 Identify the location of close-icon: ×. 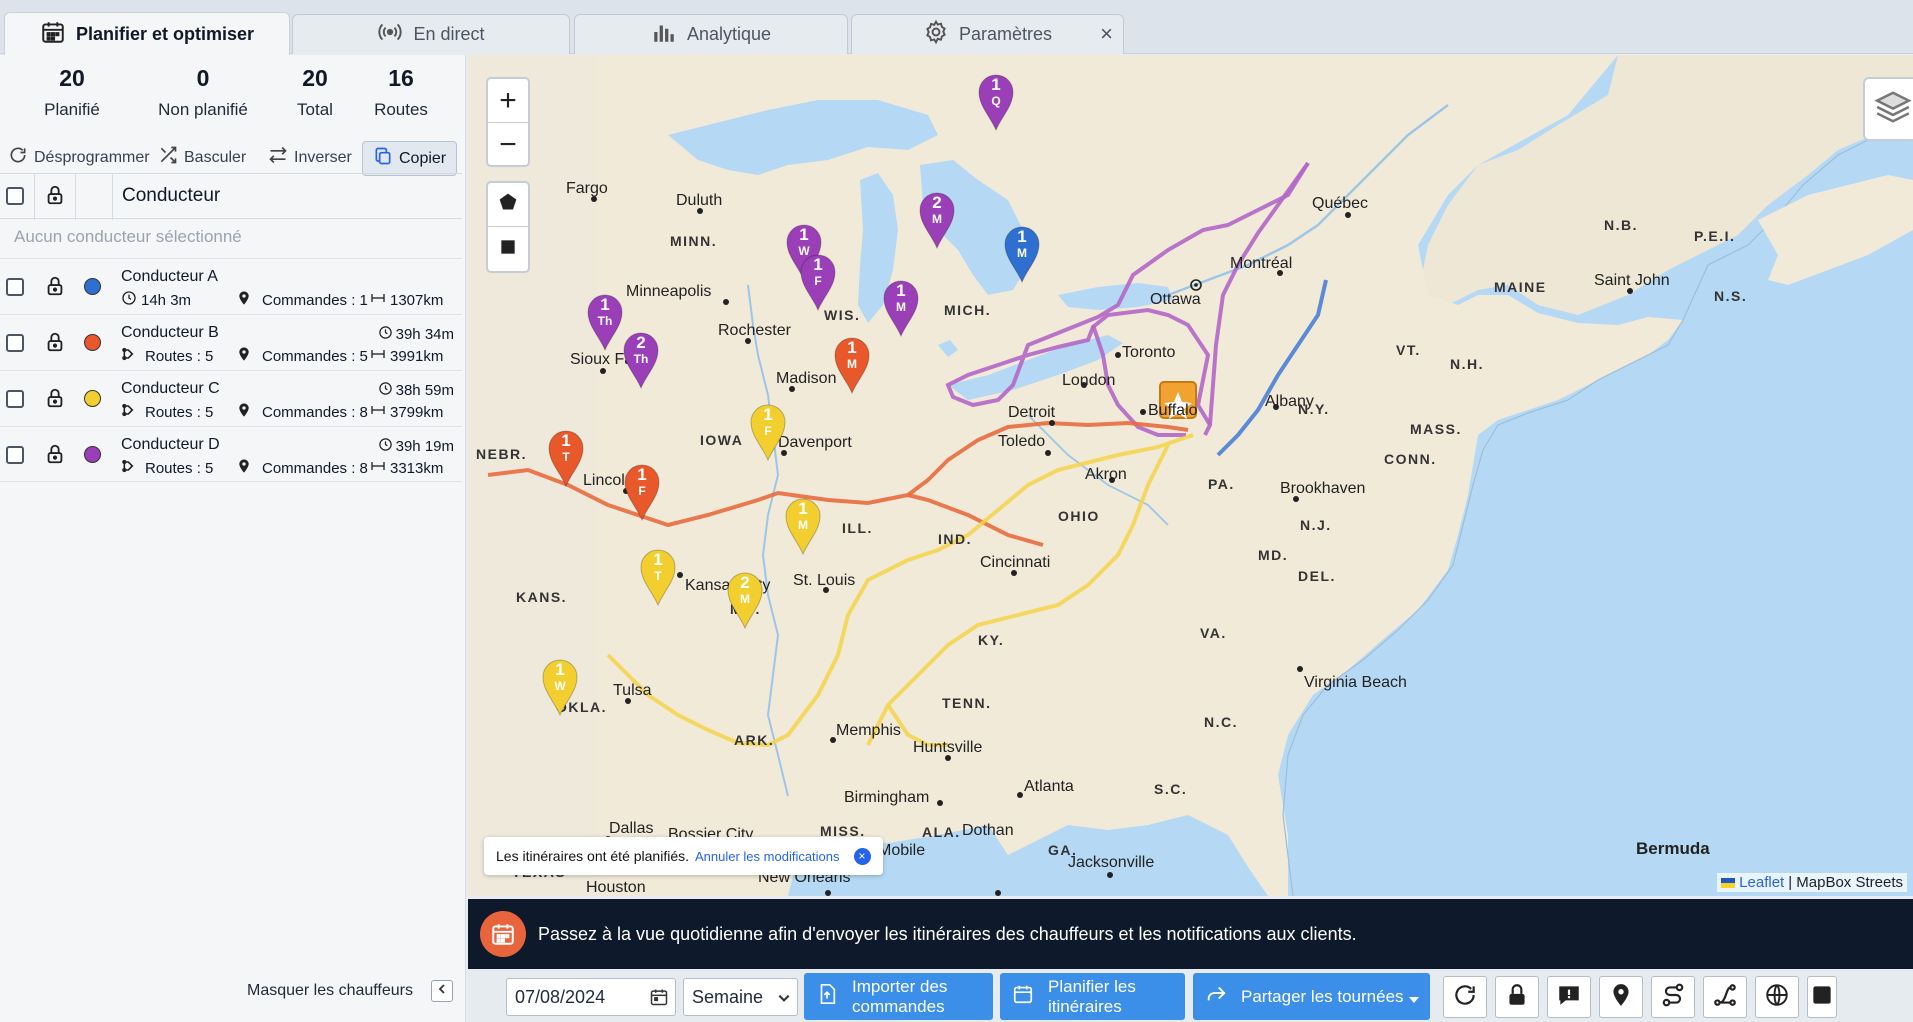
(1106, 34).